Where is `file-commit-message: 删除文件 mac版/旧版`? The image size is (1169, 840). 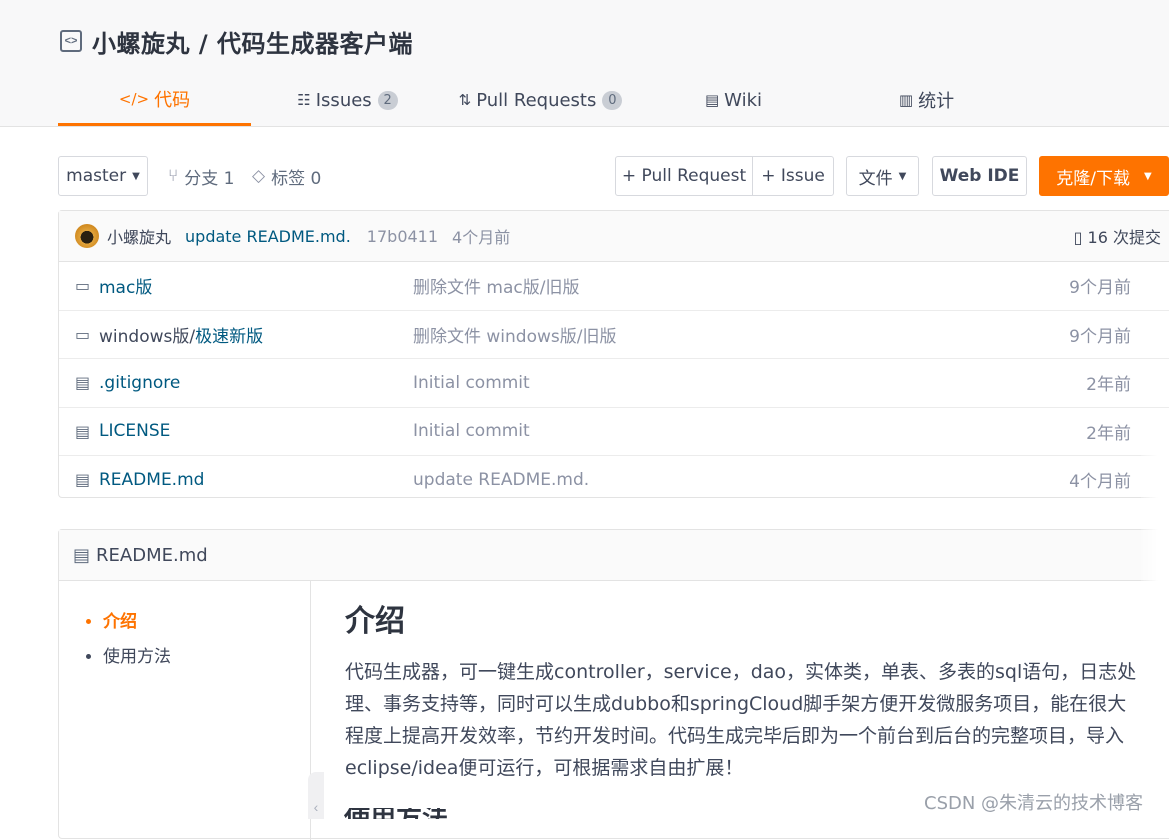
file-commit-message: 删除文件 mac版/旧版 is located at coordinates (496, 285).